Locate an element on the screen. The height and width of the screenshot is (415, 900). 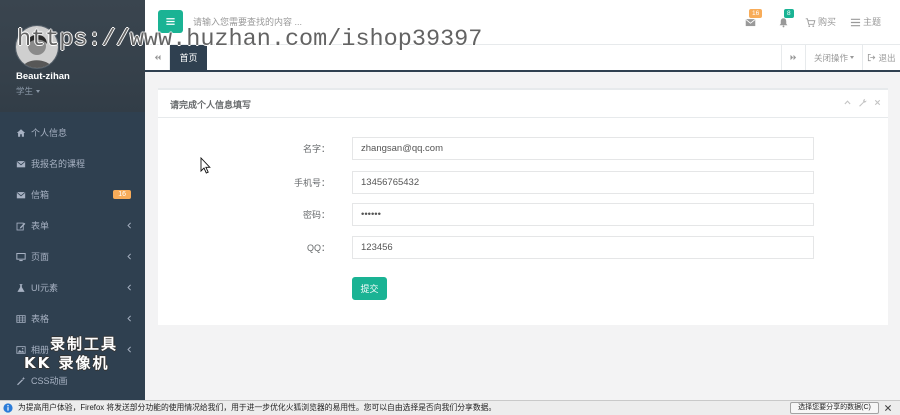
logout-button: 退出 is located at coordinates (881, 57).